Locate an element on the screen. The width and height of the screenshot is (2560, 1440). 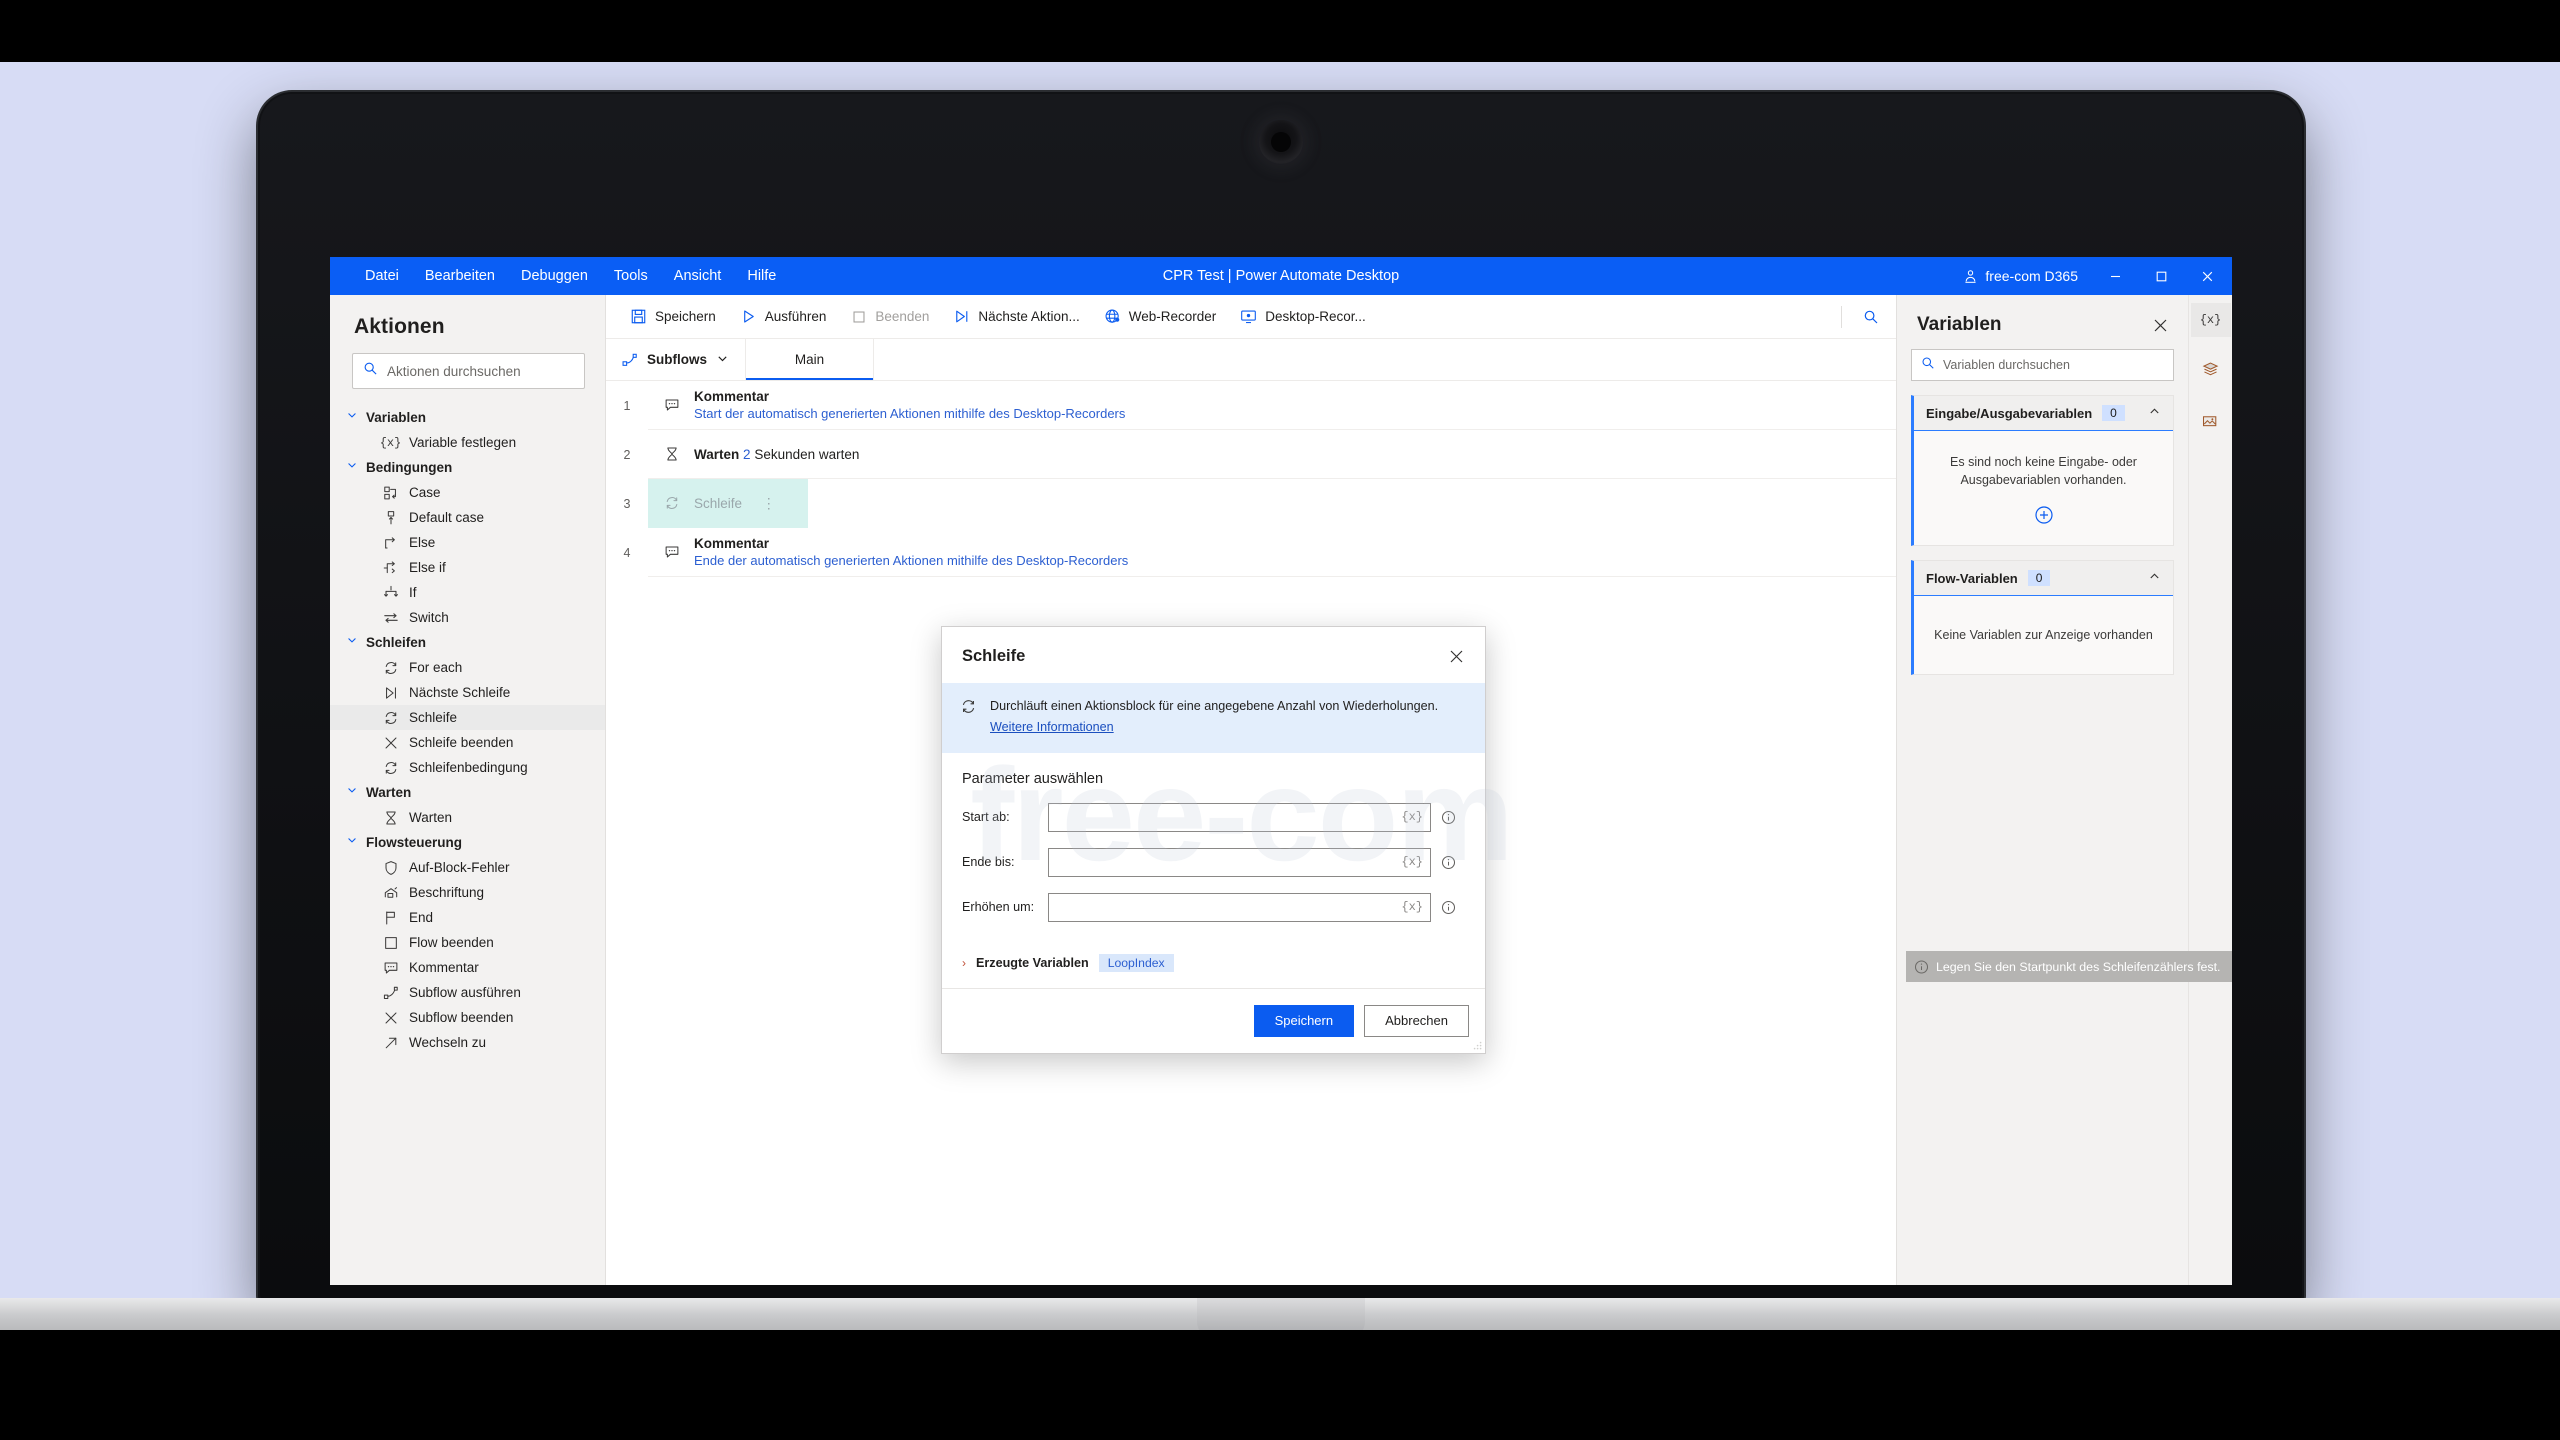
menu-item-hilfe: Hilfe is located at coordinates (761, 276).